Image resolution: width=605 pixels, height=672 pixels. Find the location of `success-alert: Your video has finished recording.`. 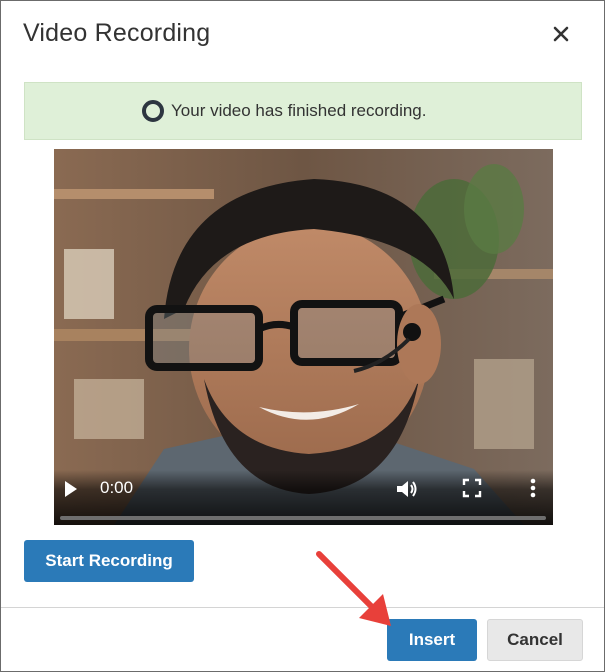

success-alert: Your video has finished recording. is located at coordinates (303, 111).